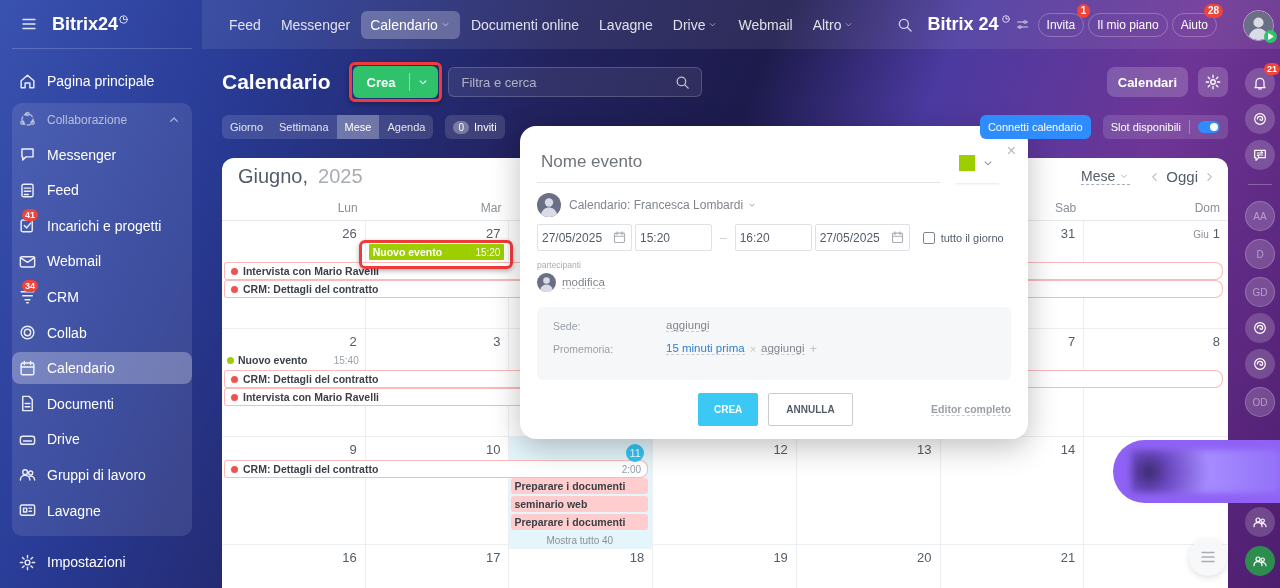 This screenshot has width=1280, height=588. Describe the element at coordinates (491, 207) in the screenshot. I see `weekday-label: Mar` at that location.